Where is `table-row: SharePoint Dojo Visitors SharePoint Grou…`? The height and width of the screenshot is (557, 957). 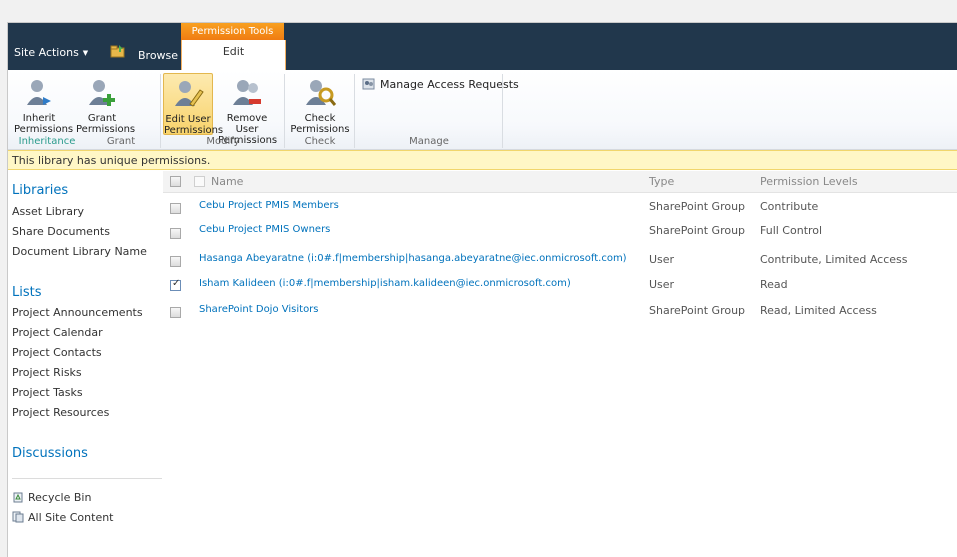
table-row: SharePoint Dojo Visitors SharePoint Grou… is located at coordinates (560, 312).